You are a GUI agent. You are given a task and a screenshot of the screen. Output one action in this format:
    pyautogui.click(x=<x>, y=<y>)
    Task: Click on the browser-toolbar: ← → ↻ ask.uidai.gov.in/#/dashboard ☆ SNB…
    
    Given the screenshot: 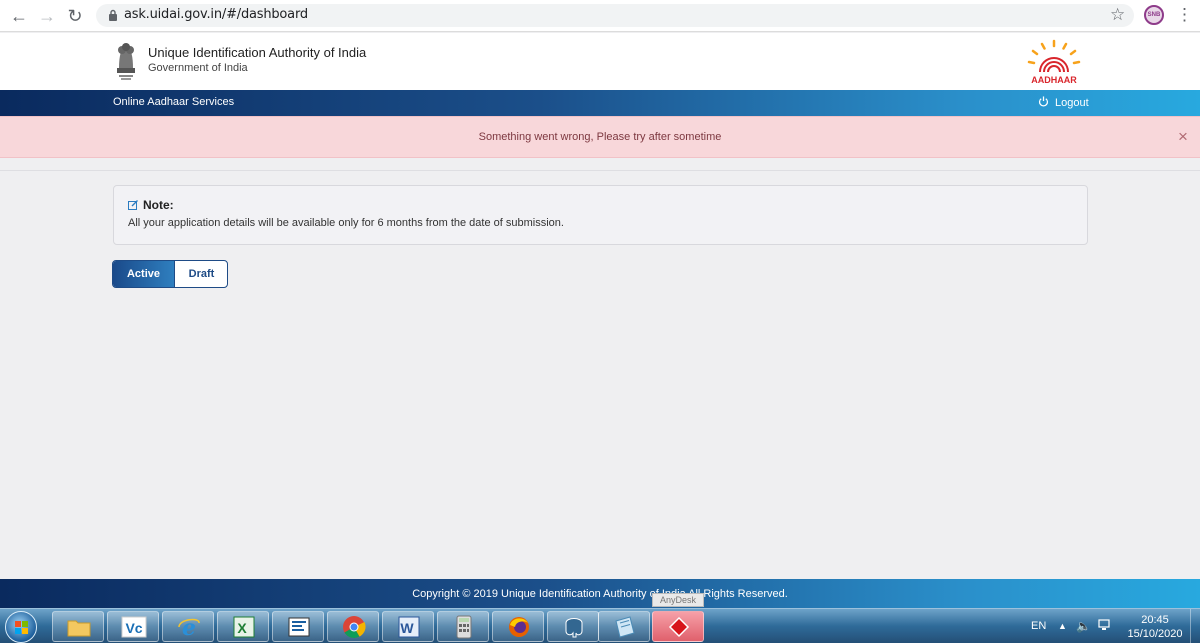 What is the action you would take?
    pyautogui.click(x=600, y=16)
    